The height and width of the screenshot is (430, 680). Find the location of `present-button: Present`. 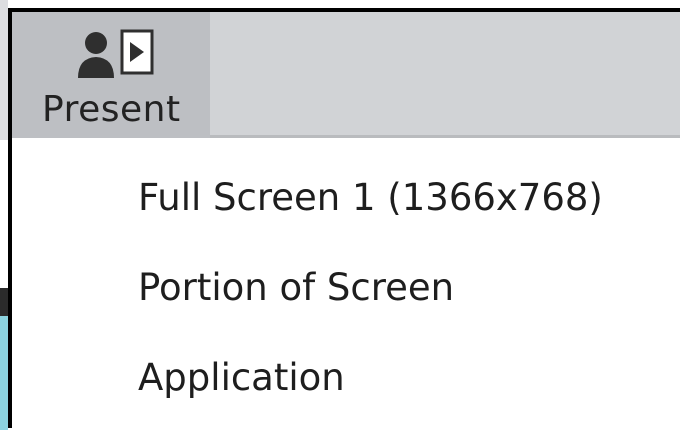

present-button: Present is located at coordinates (111, 75).